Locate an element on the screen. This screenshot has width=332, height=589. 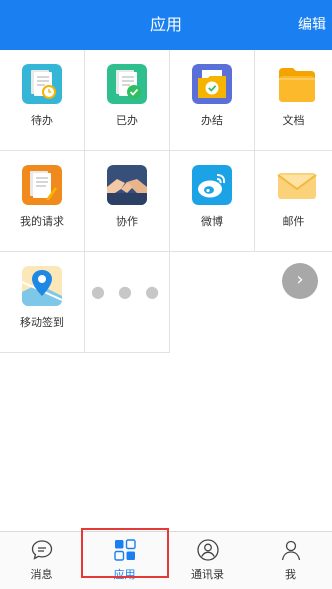
active-tab-highlight is located at coordinates (125, 553).